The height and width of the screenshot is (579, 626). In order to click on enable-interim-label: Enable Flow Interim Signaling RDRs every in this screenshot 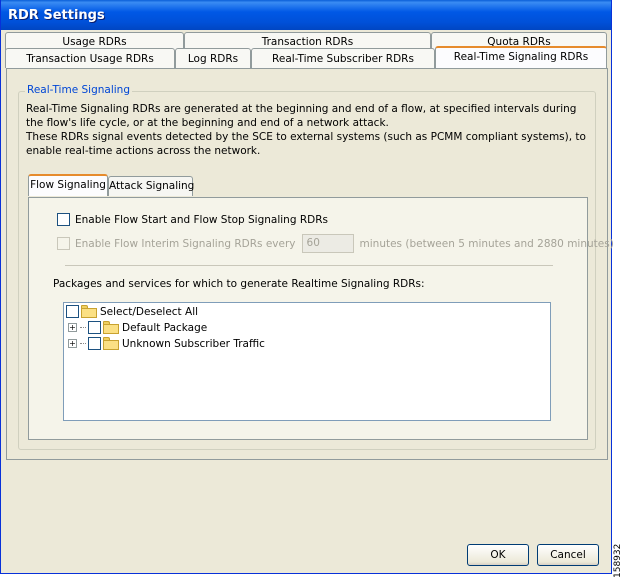, I will do `click(185, 243)`.